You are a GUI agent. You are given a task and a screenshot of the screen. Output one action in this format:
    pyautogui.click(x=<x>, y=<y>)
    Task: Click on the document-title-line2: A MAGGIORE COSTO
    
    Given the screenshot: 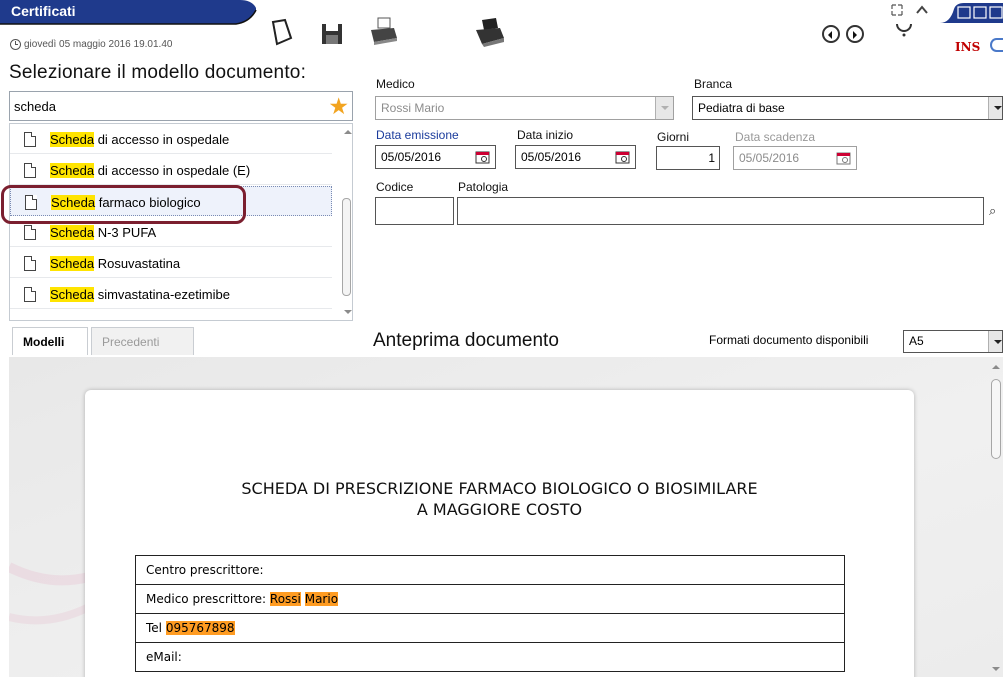 What is the action you would take?
    pyautogui.click(x=499, y=509)
    